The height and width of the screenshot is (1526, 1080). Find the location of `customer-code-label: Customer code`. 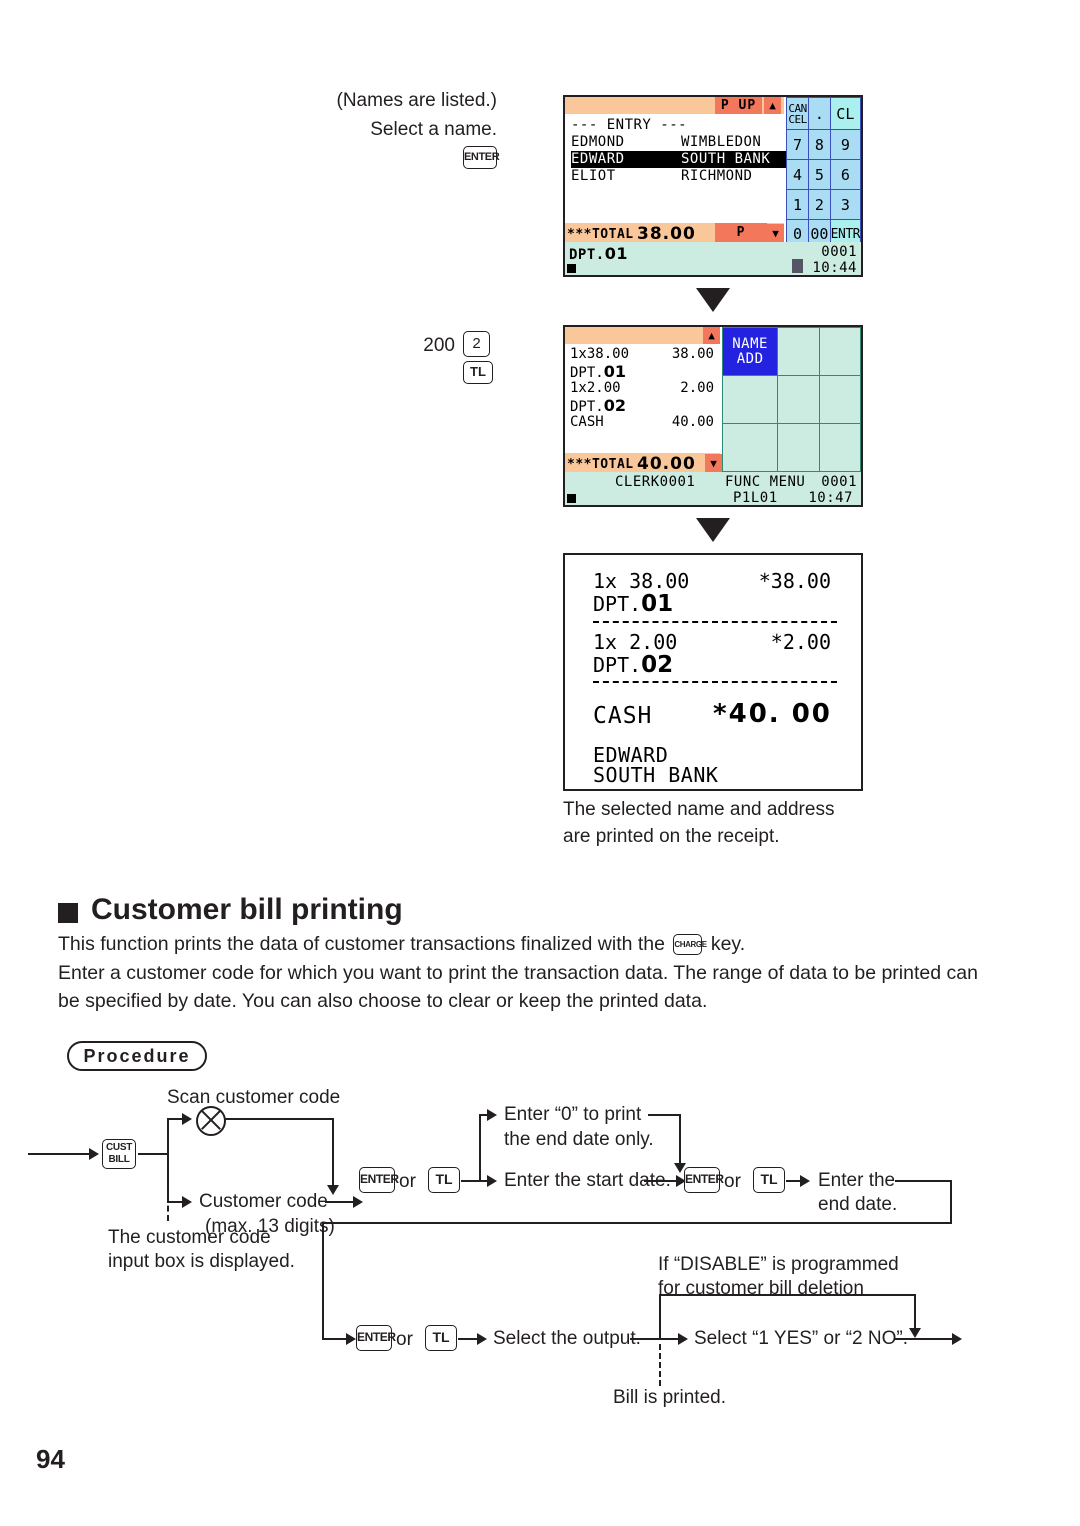

customer-code-label: Customer code is located at coordinates (263, 1201).